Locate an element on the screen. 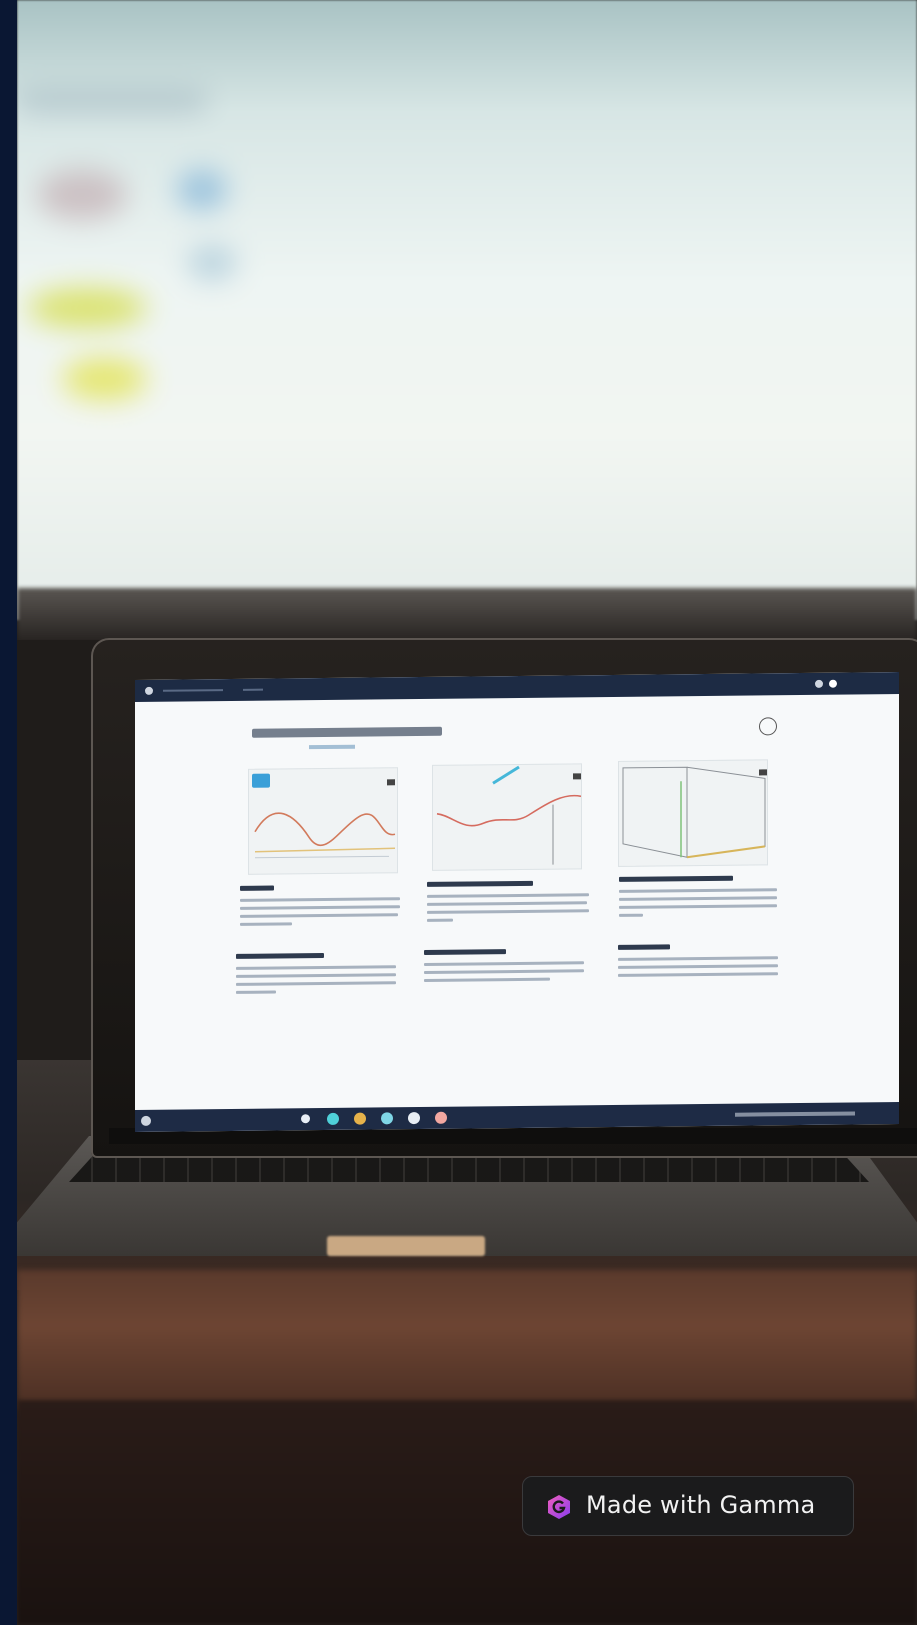 The height and width of the screenshot is (1625, 917). laptop-front-notch is located at coordinates (406, 1246).